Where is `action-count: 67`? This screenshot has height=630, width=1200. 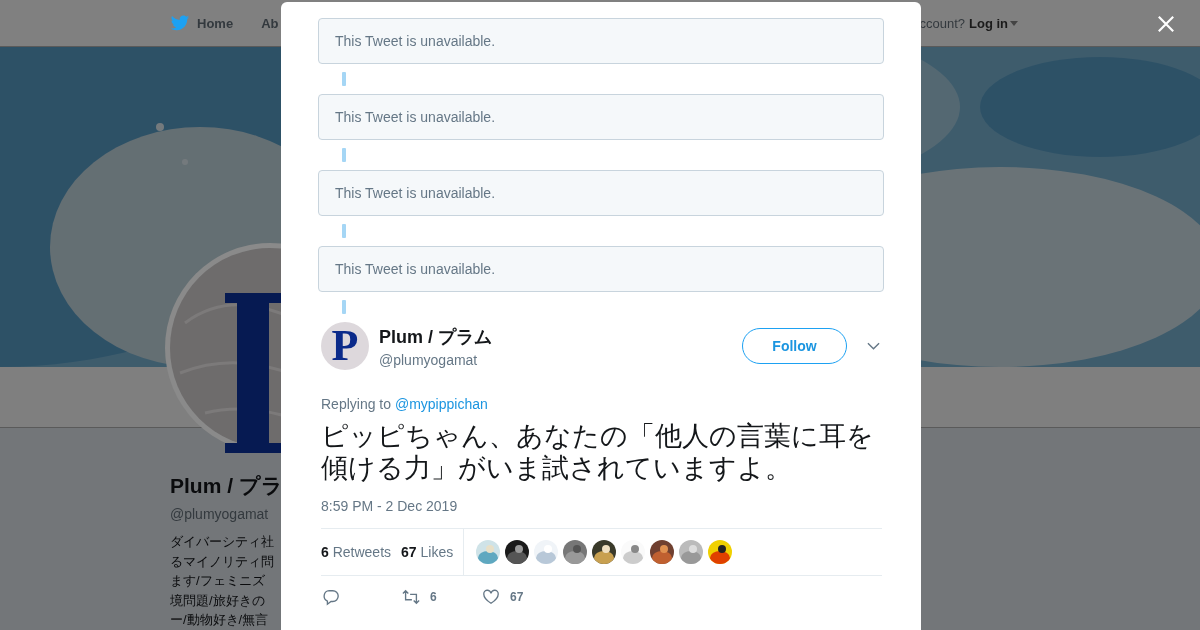
action-count: 67 is located at coordinates (517, 597).